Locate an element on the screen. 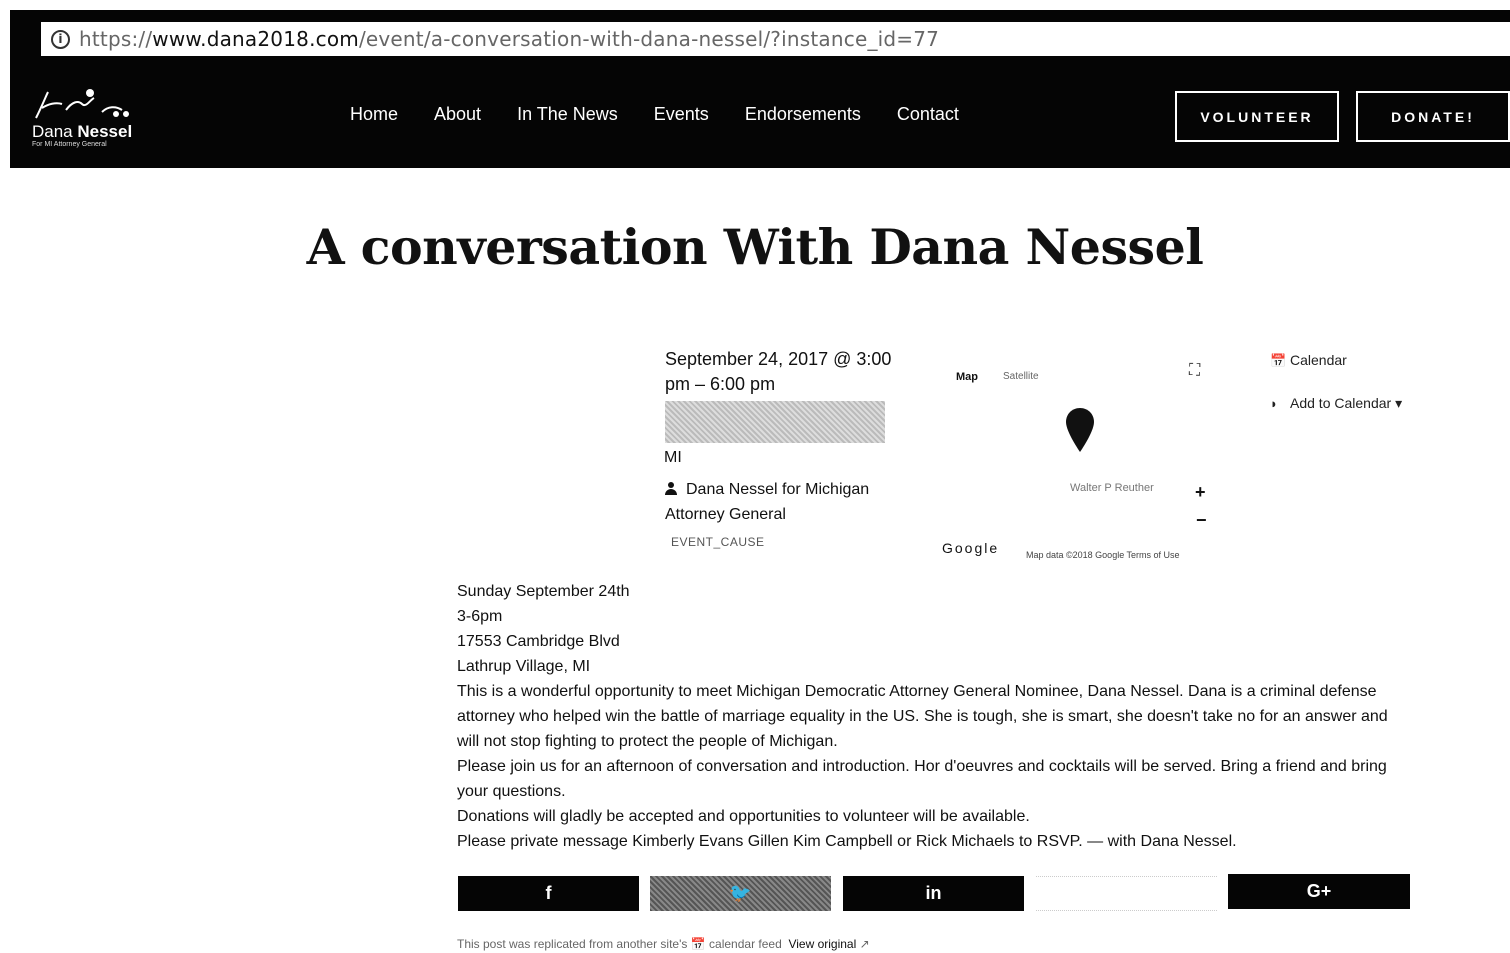  logo-name: Dana Nessel is located at coordinates (82, 132).